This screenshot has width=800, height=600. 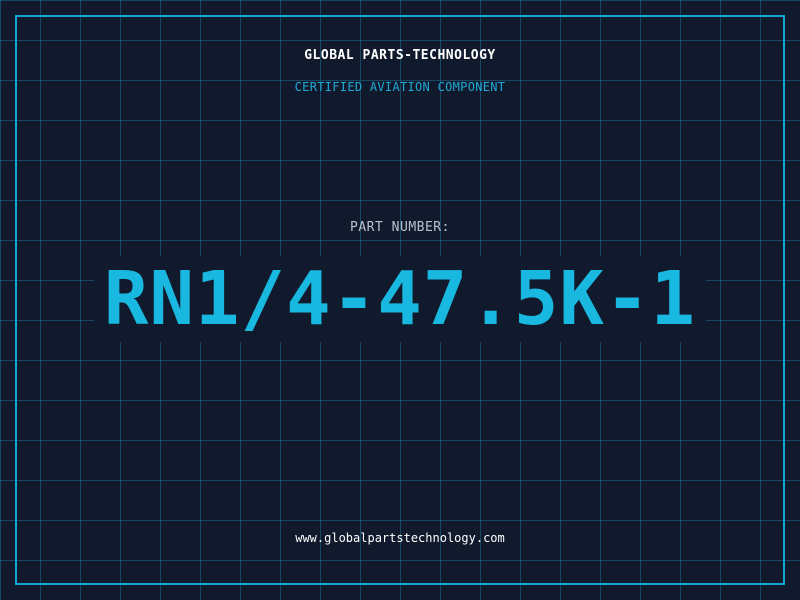 I want to click on part-number-value: RN1/4-47.5K-1, so click(x=400, y=299).